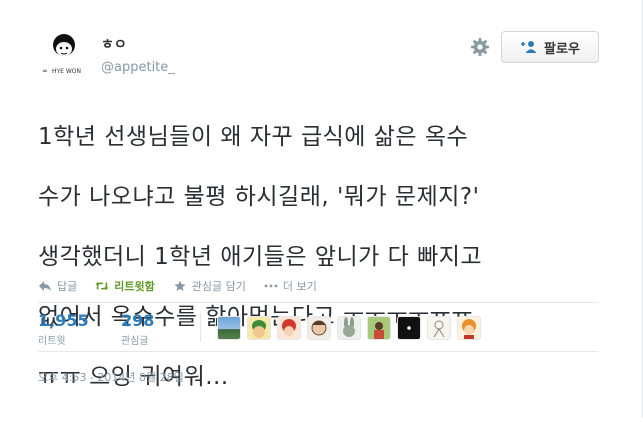  What do you see at coordinates (259, 328) in the screenshot?
I see `user-avatar-green-character-icon` at bounding box center [259, 328].